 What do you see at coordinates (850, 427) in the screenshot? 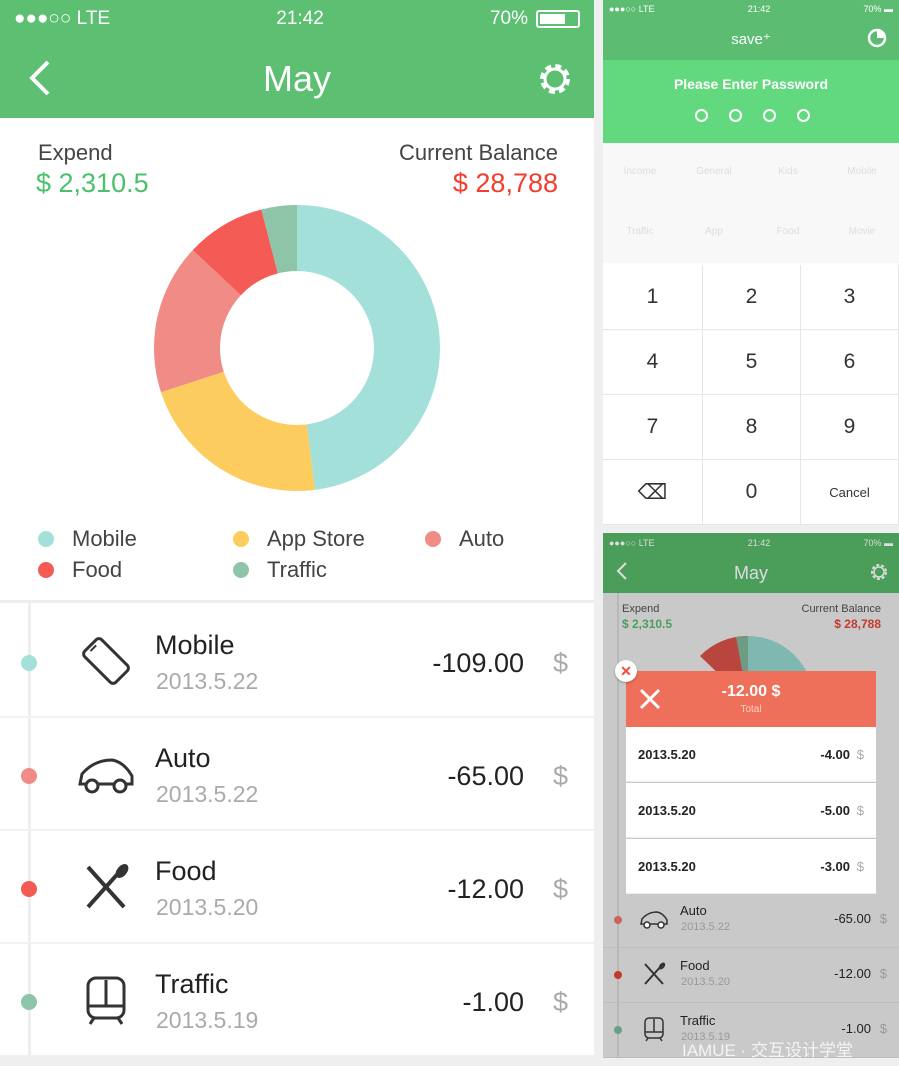
I see `keypad-key: 9` at bounding box center [850, 427].